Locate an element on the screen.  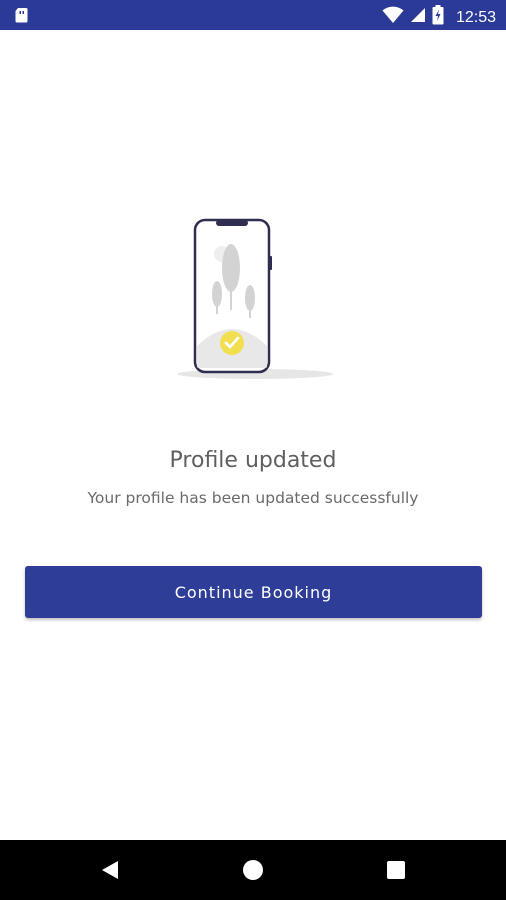
phone-check-illustration is located at coordinates (255, 300).